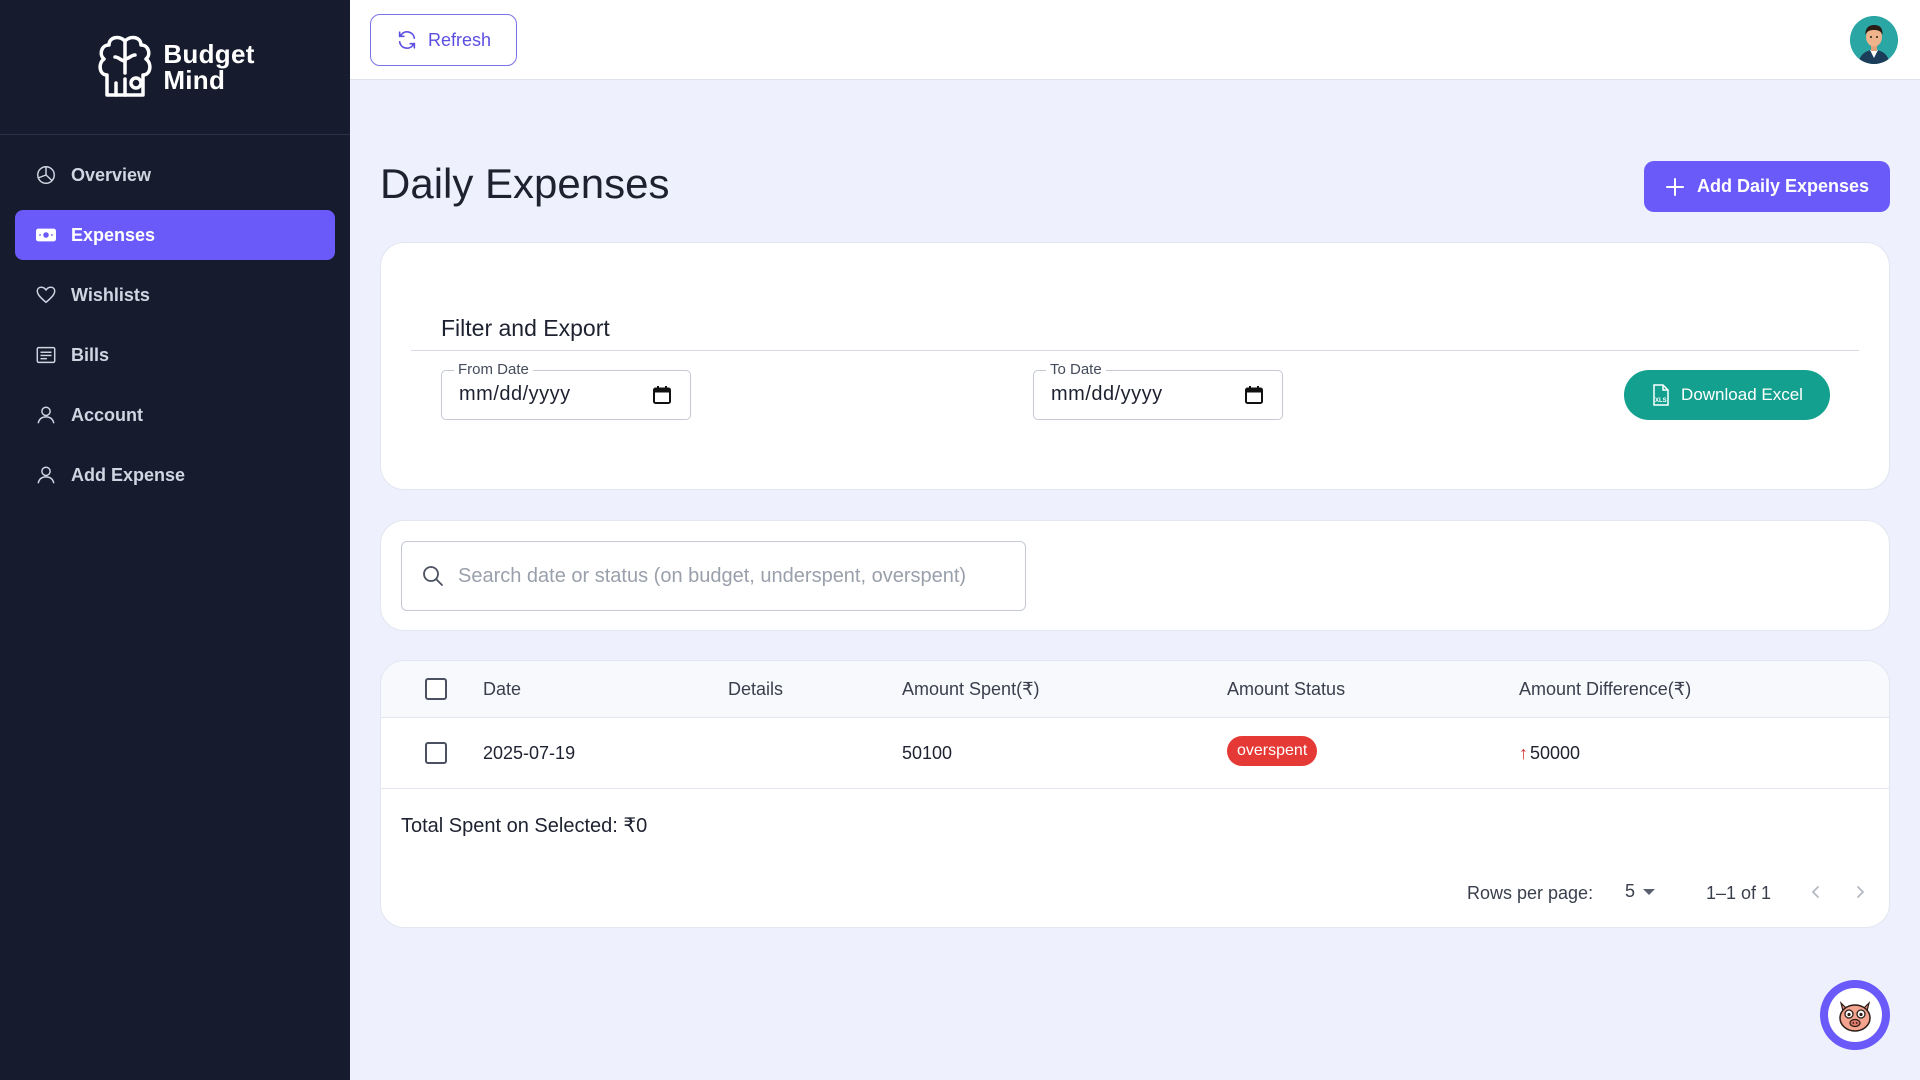 Image resolution: width=1920 pixels, height=1080 pixels. I want to click on to-date-field: To Date mm/dd/yyyy, so click(1158, 390).